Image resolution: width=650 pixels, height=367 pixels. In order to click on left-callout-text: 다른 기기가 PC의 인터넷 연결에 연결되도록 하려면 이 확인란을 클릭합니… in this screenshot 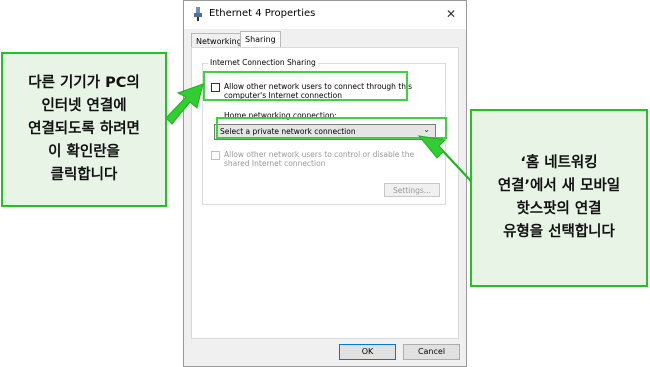, I will do `click(84, 129)`.